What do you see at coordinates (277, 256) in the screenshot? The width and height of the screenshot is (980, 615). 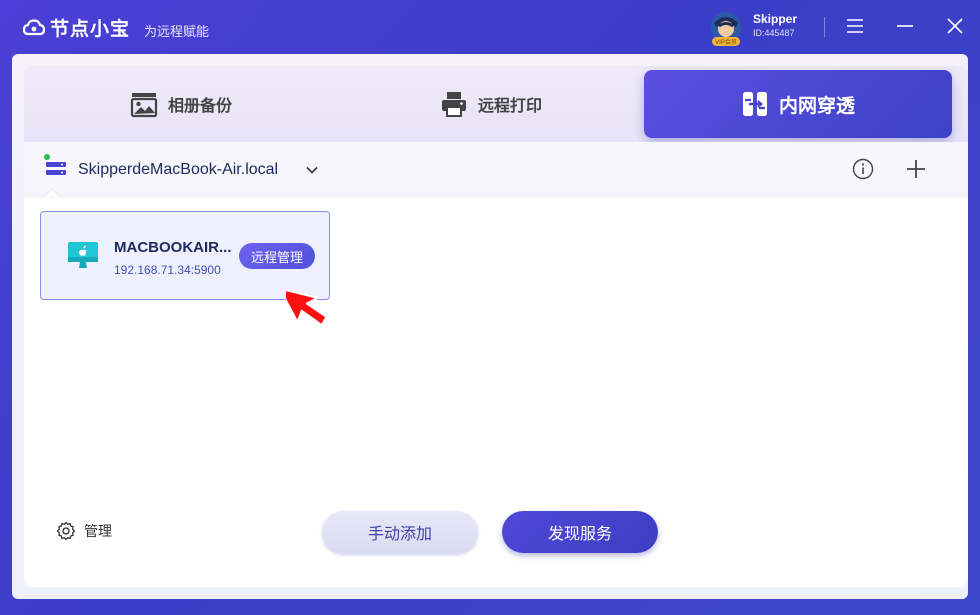 I see `remote-manage-button: 远程管理` at bounding box center [277, 256].